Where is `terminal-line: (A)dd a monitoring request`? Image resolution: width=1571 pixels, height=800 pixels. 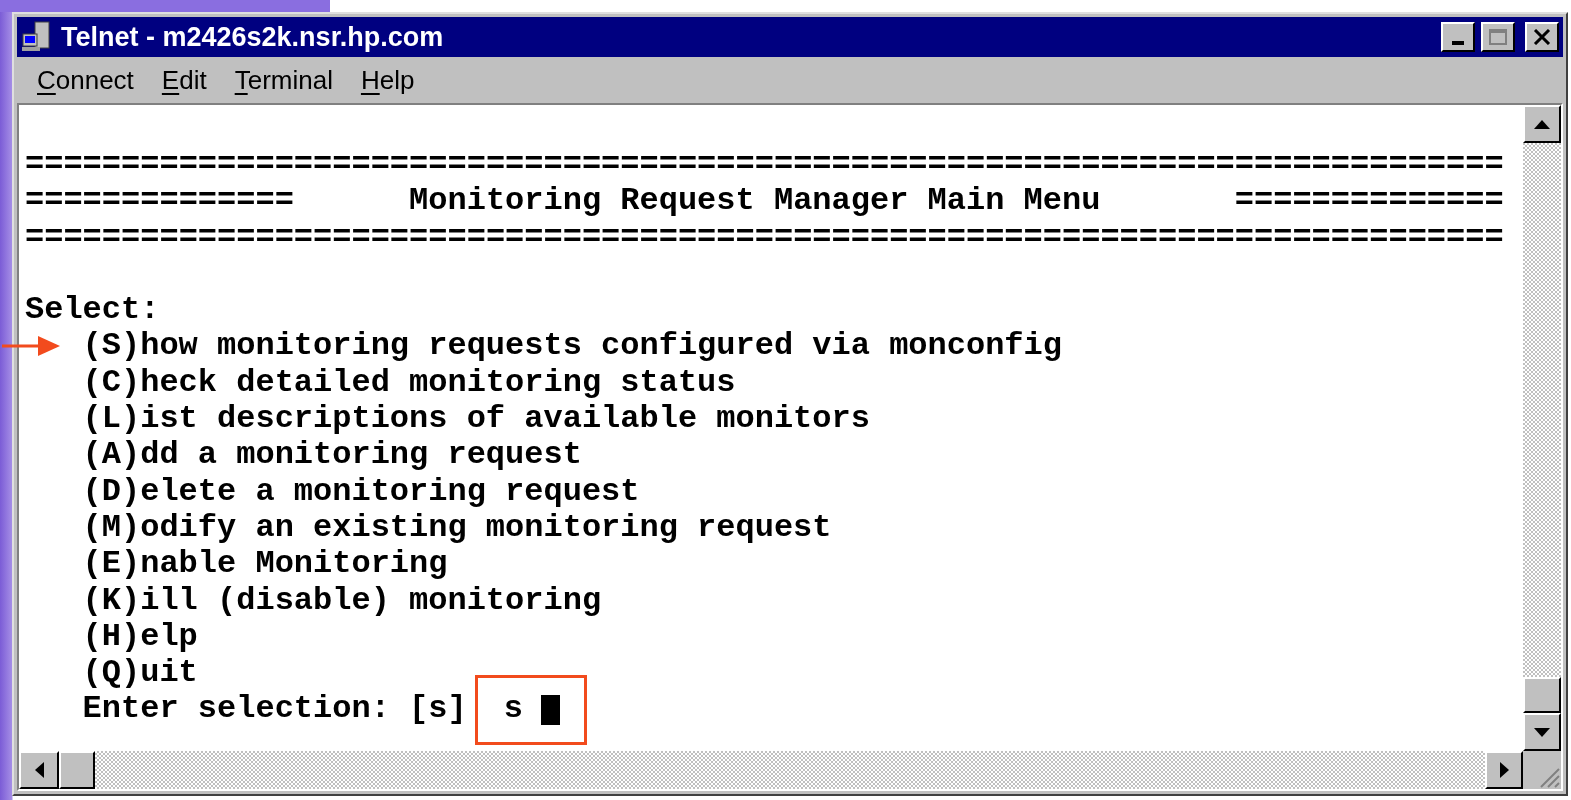 terminal-line: (A)dd a monitoring request is located at coordinates (332, 455).